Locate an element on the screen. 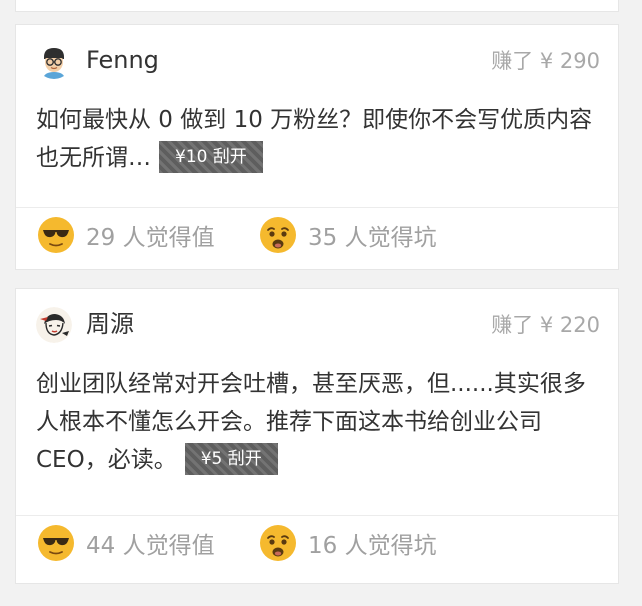 This screenshot has height=606, width=642. post-header: Fenng 赚了 ¥ 290 is located at coordinates (318, 61).